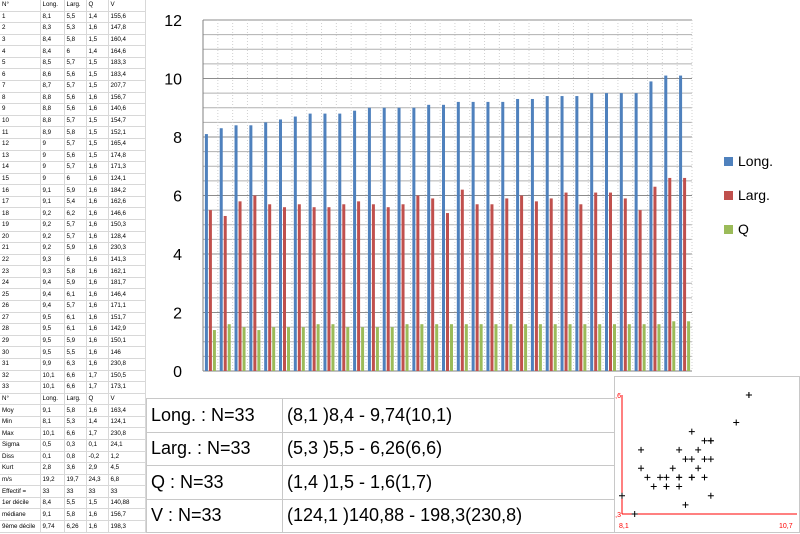 The image size is (800, 534). I want to click on table-cell: 140,6, so click(127, 109).